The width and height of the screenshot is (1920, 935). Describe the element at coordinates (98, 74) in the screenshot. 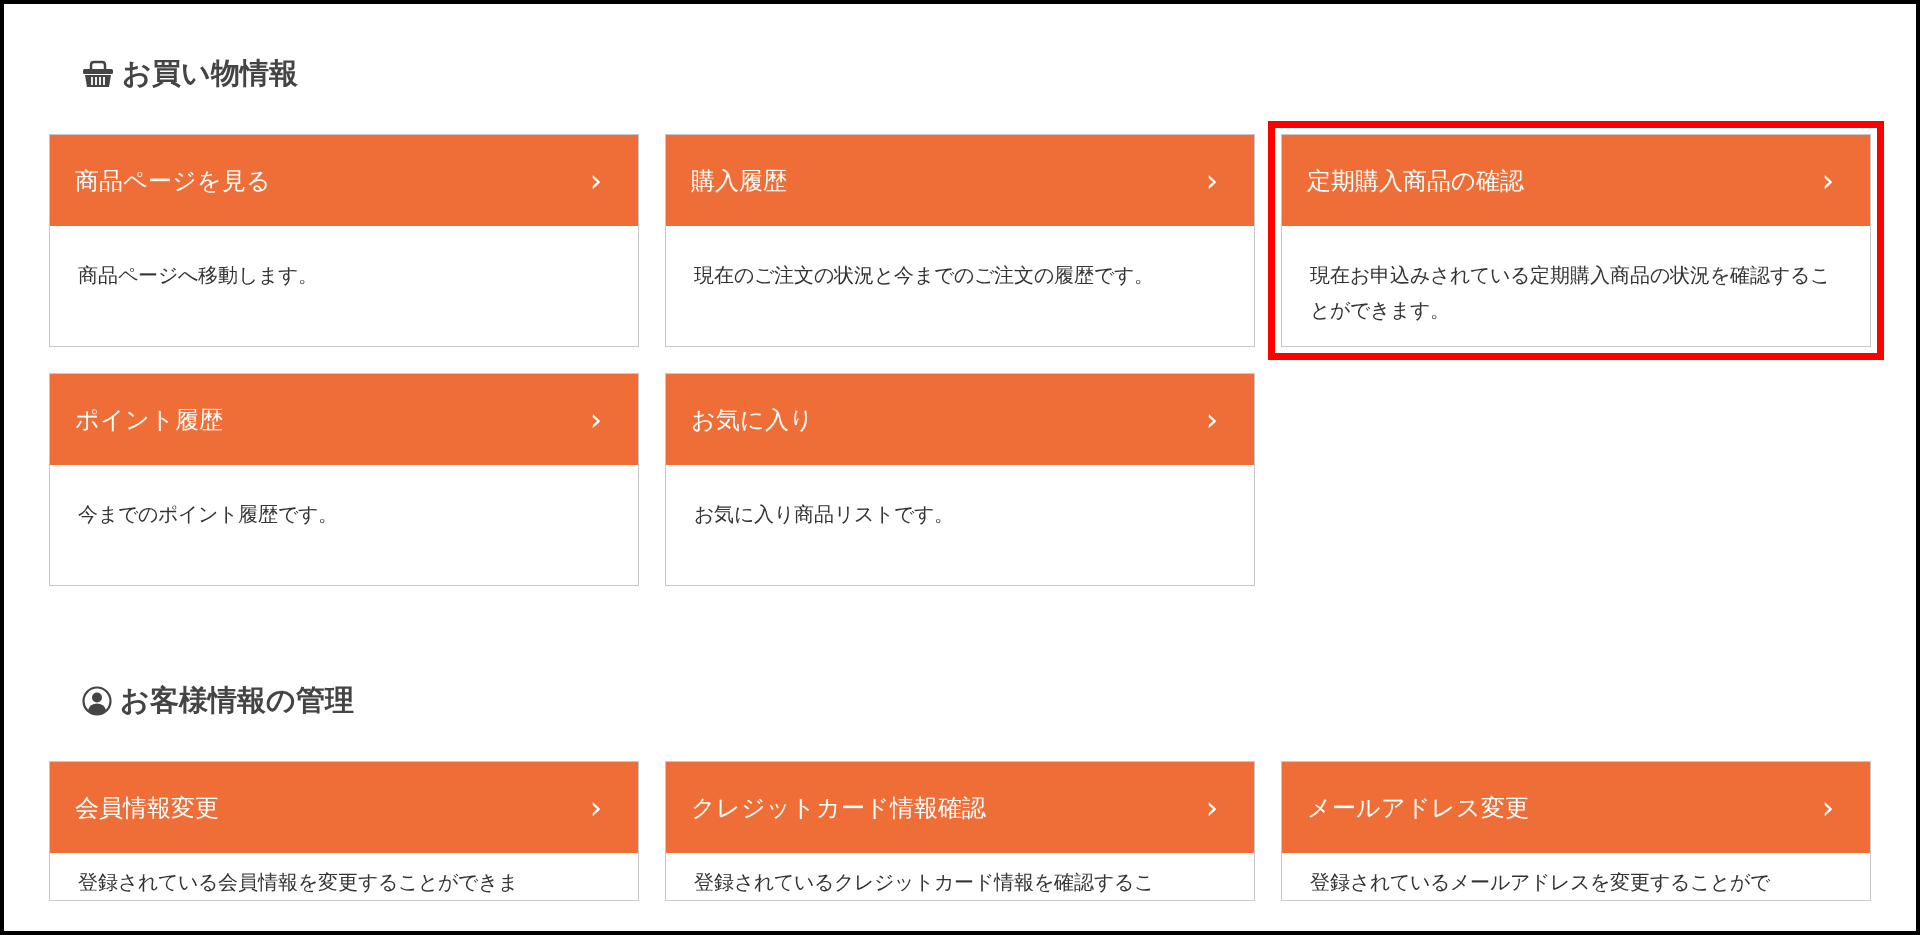

I see `basket-icon` at that location.